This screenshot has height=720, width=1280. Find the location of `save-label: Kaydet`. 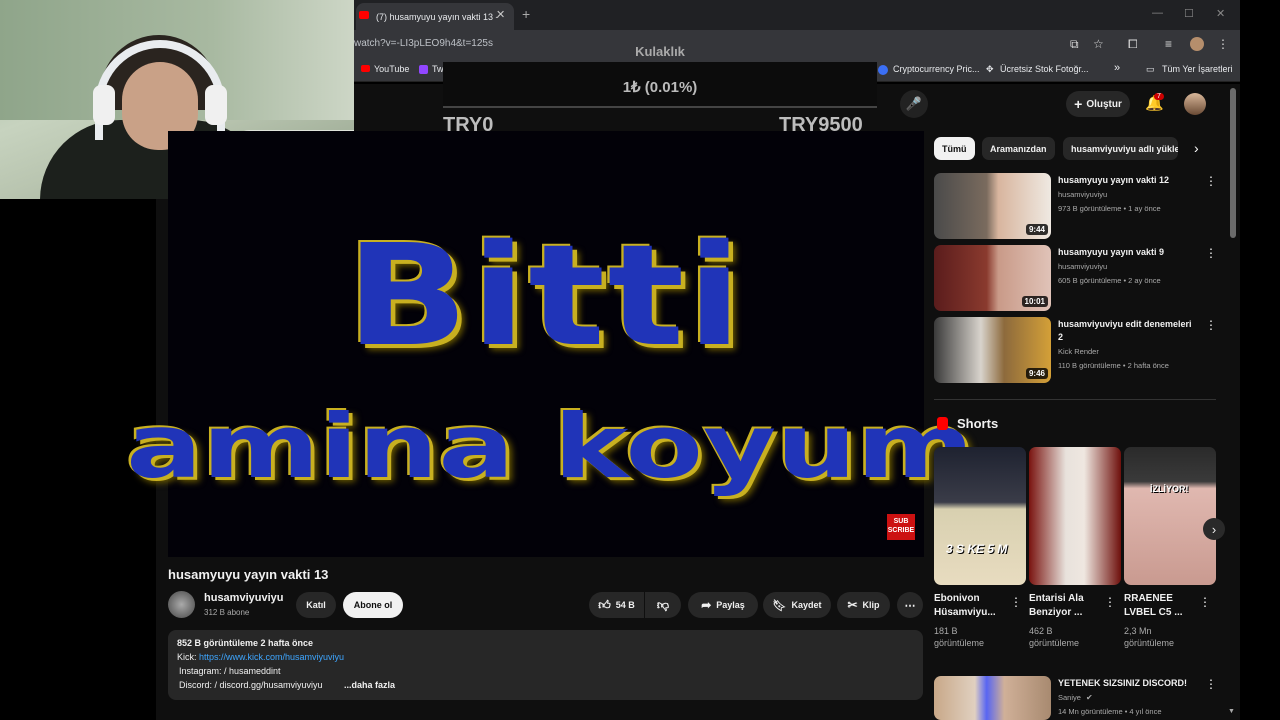

save-label: Kaydet is located at coordinates (806, 605).